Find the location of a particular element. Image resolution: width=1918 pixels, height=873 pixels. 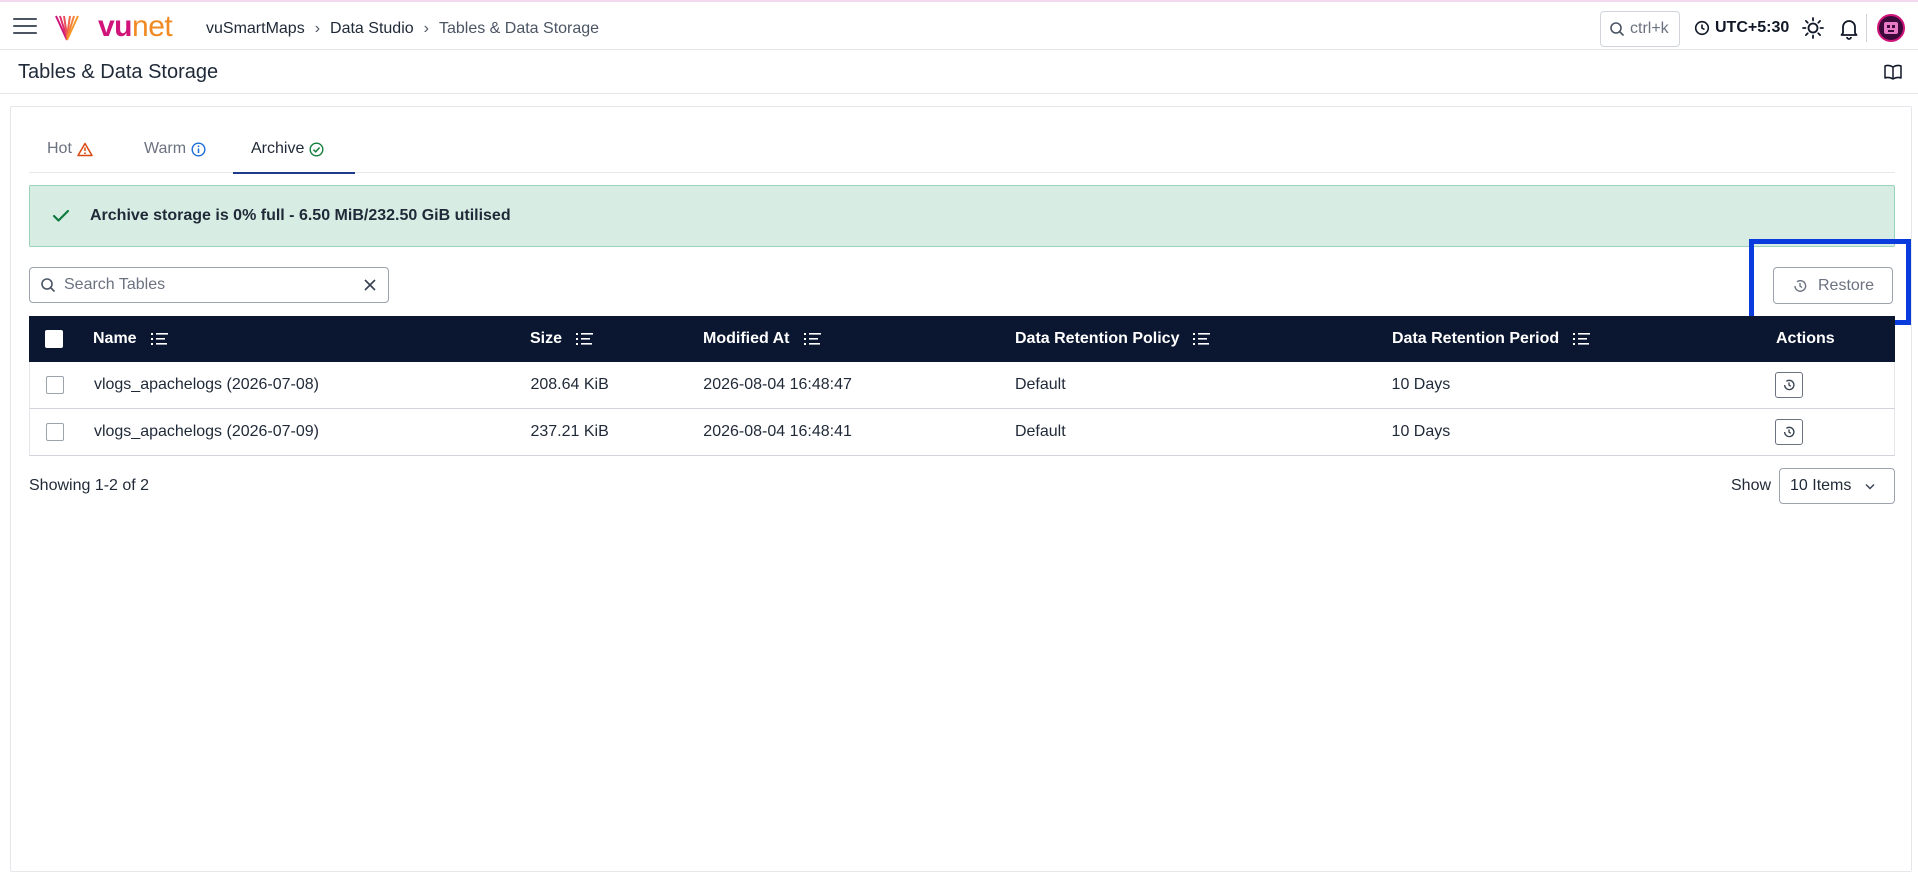

tab-hot-label: Hot is located at coordinates (59, 148).